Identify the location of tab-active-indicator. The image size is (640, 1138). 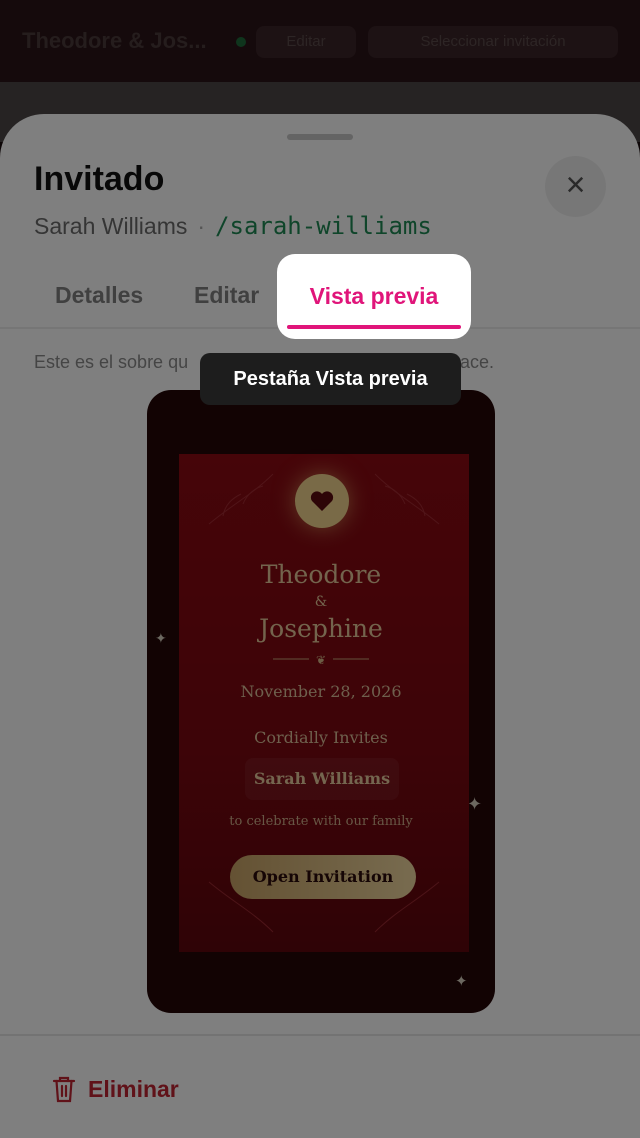
(374, 327).